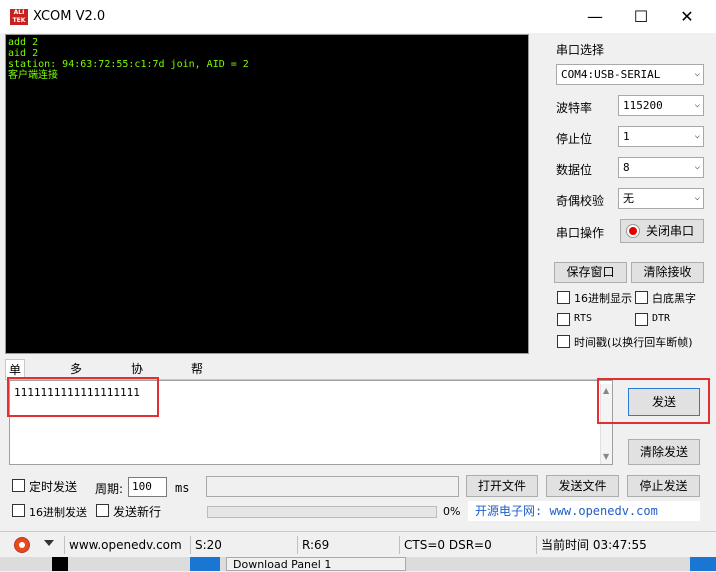 The width and height of the screenshot is (716, 572). I want to click on data-bits-select: 8 ⌵, so click(661, 167).